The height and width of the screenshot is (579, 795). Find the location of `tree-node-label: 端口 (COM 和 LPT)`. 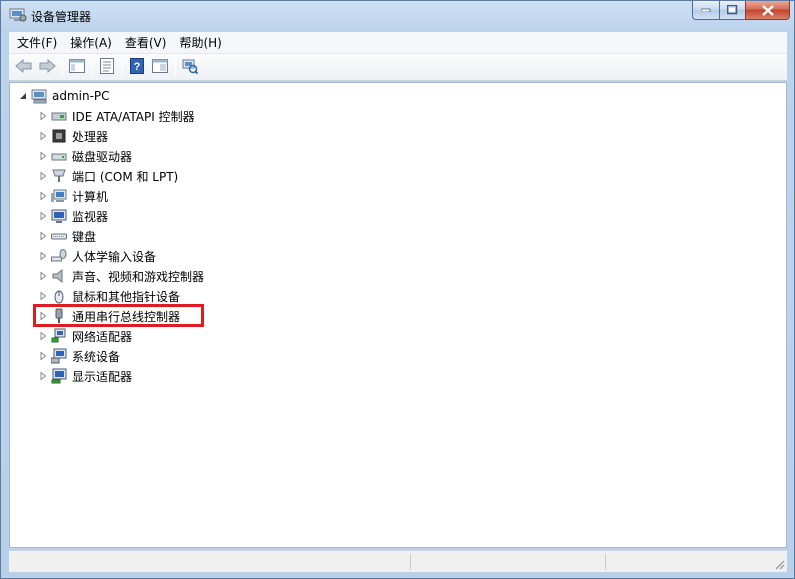

tree-node-label: 端口 (COM 和 LPT) is located at coordinates (125, 176).